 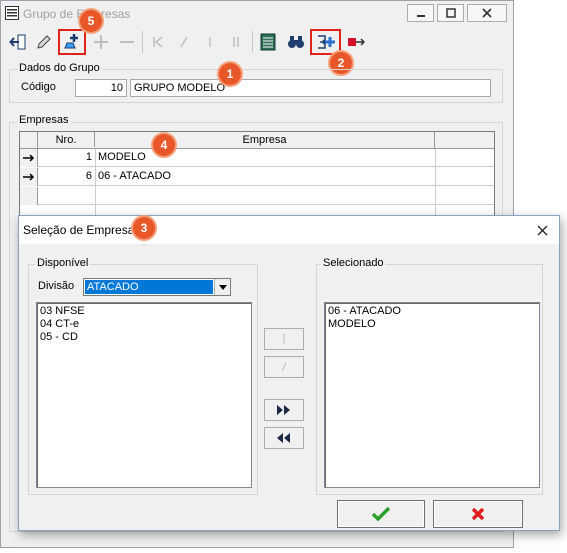 What do you see at coordinates (542, 230) in the screenshot?
I see `dialog-close-icon` at bounding box center [542, 230].